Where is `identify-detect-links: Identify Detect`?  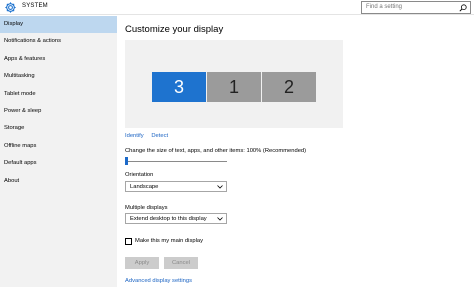
identify-detect-links: Identify Detect is located at coordinates (149, 136).